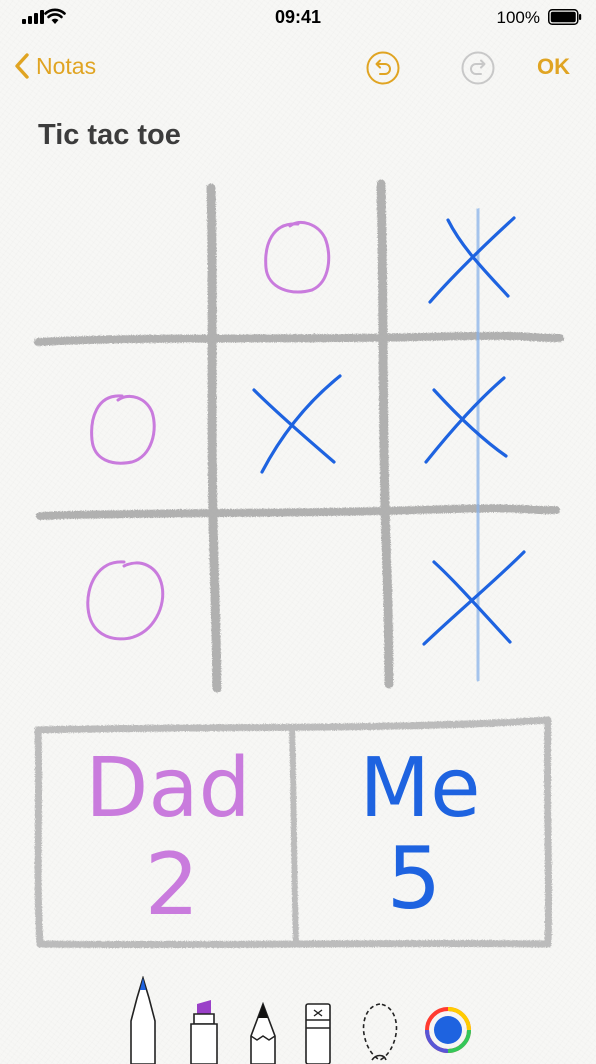 Image resolution: width=596 pixels, height=1064 pixels. What do you see at coordinates (414, 879) in the screenshot?
I see `player2-score: 5` at bounding box center [414, 879].